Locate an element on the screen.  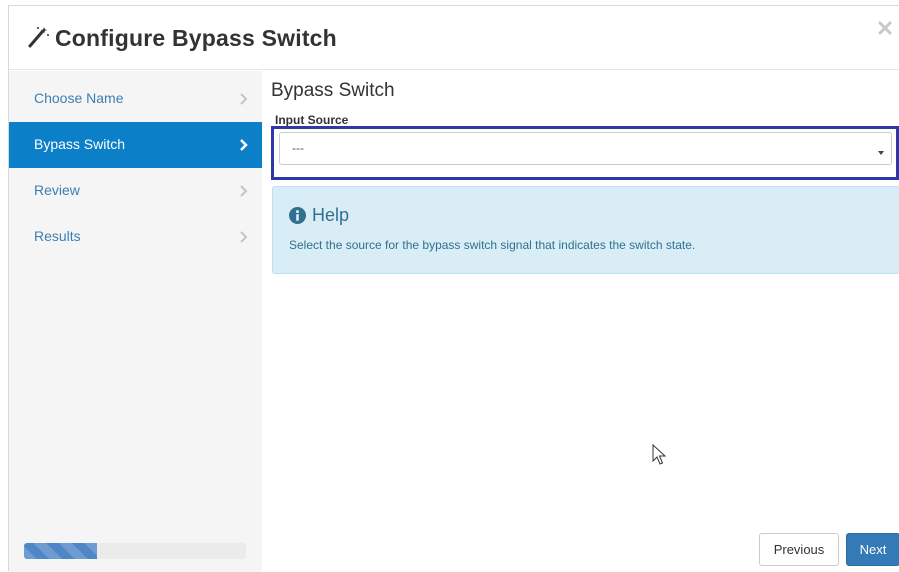
wizard-progress-bar is located at coordinates (135, 551).